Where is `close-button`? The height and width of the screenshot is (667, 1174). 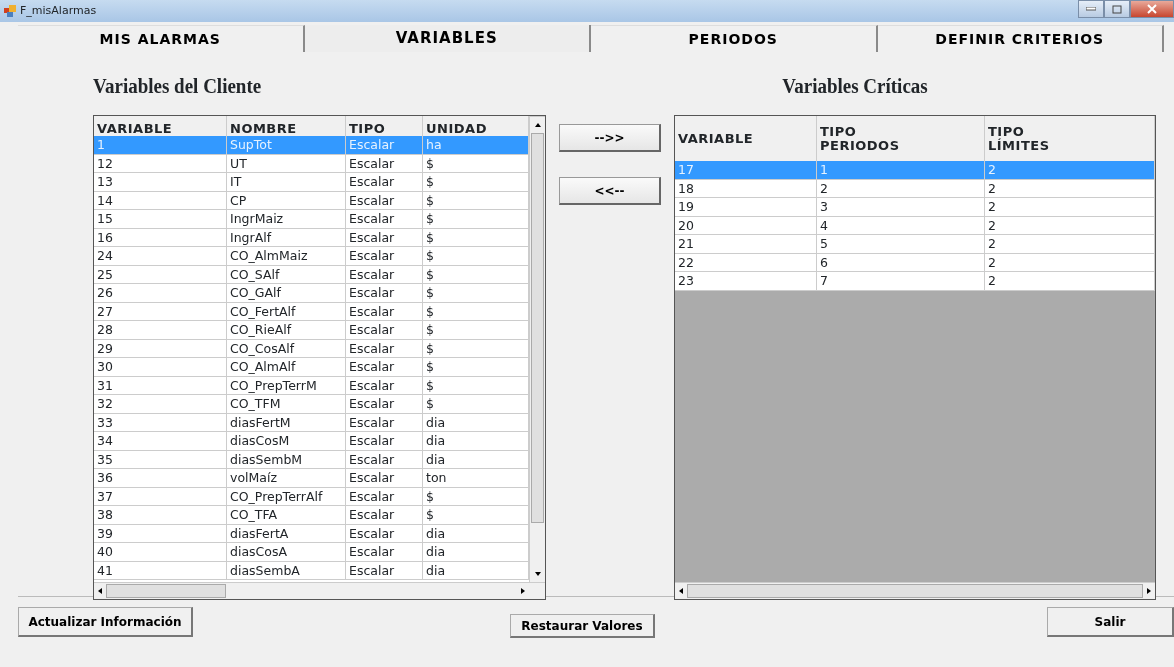 close-button is located at coordinates (1152, 9).